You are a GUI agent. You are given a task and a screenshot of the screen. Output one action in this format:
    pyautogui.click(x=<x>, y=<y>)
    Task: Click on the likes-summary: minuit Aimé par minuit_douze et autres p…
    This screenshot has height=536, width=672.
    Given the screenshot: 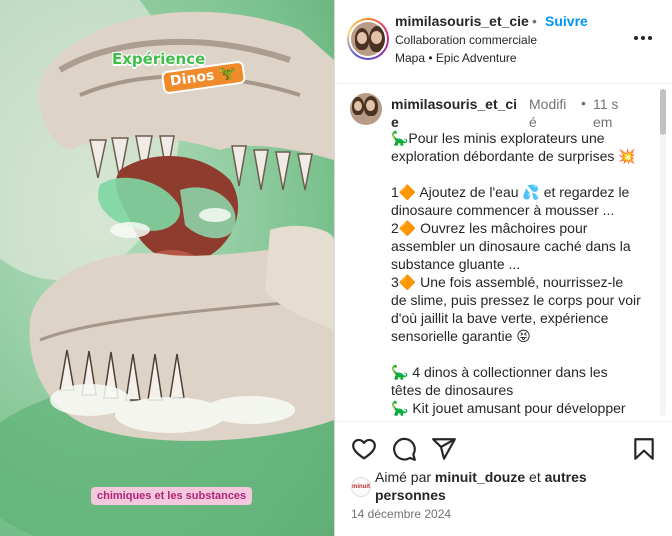 What is the action you would take?
    pyautogui.click(x=503, y=486)
    